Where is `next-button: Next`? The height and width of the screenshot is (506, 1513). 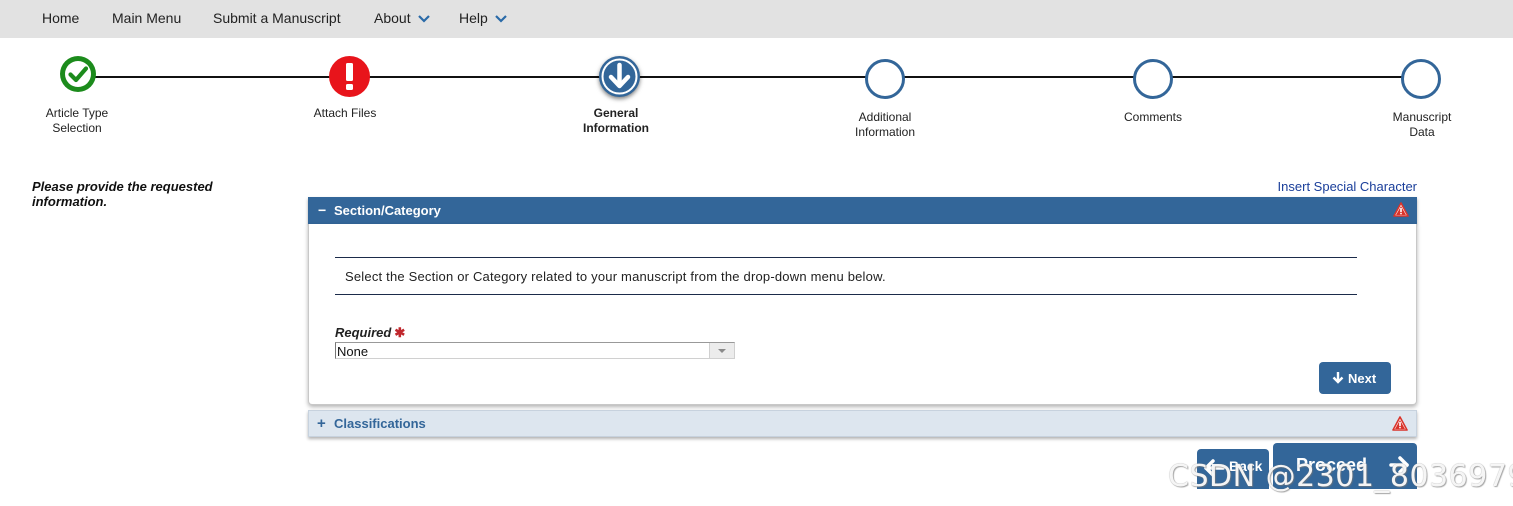
next-button: Next is located at coordinates (1355, 378).